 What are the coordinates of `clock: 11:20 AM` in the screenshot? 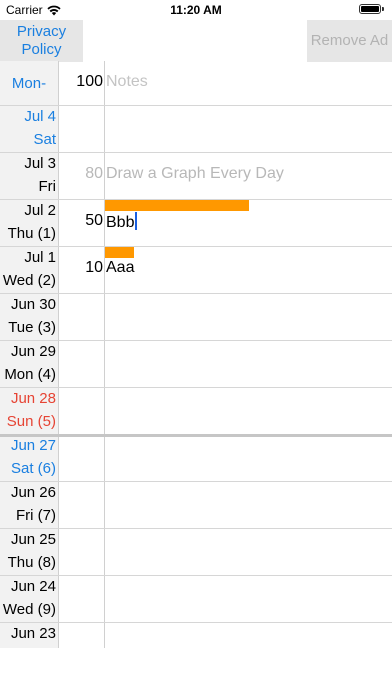 It's located at (196, 10).